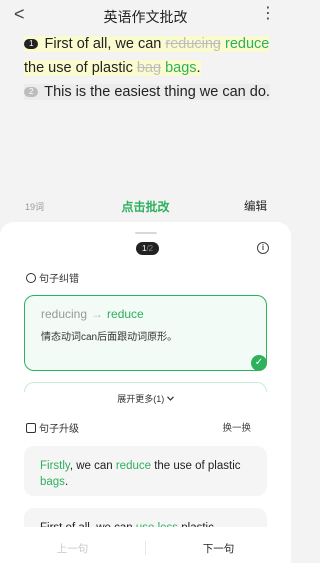 Image resolution: width=320 pixels, height=563 pixels. Describe the element at coordinates (64, 314) in the screenshot. I see `correction-from: reducing` at that location.